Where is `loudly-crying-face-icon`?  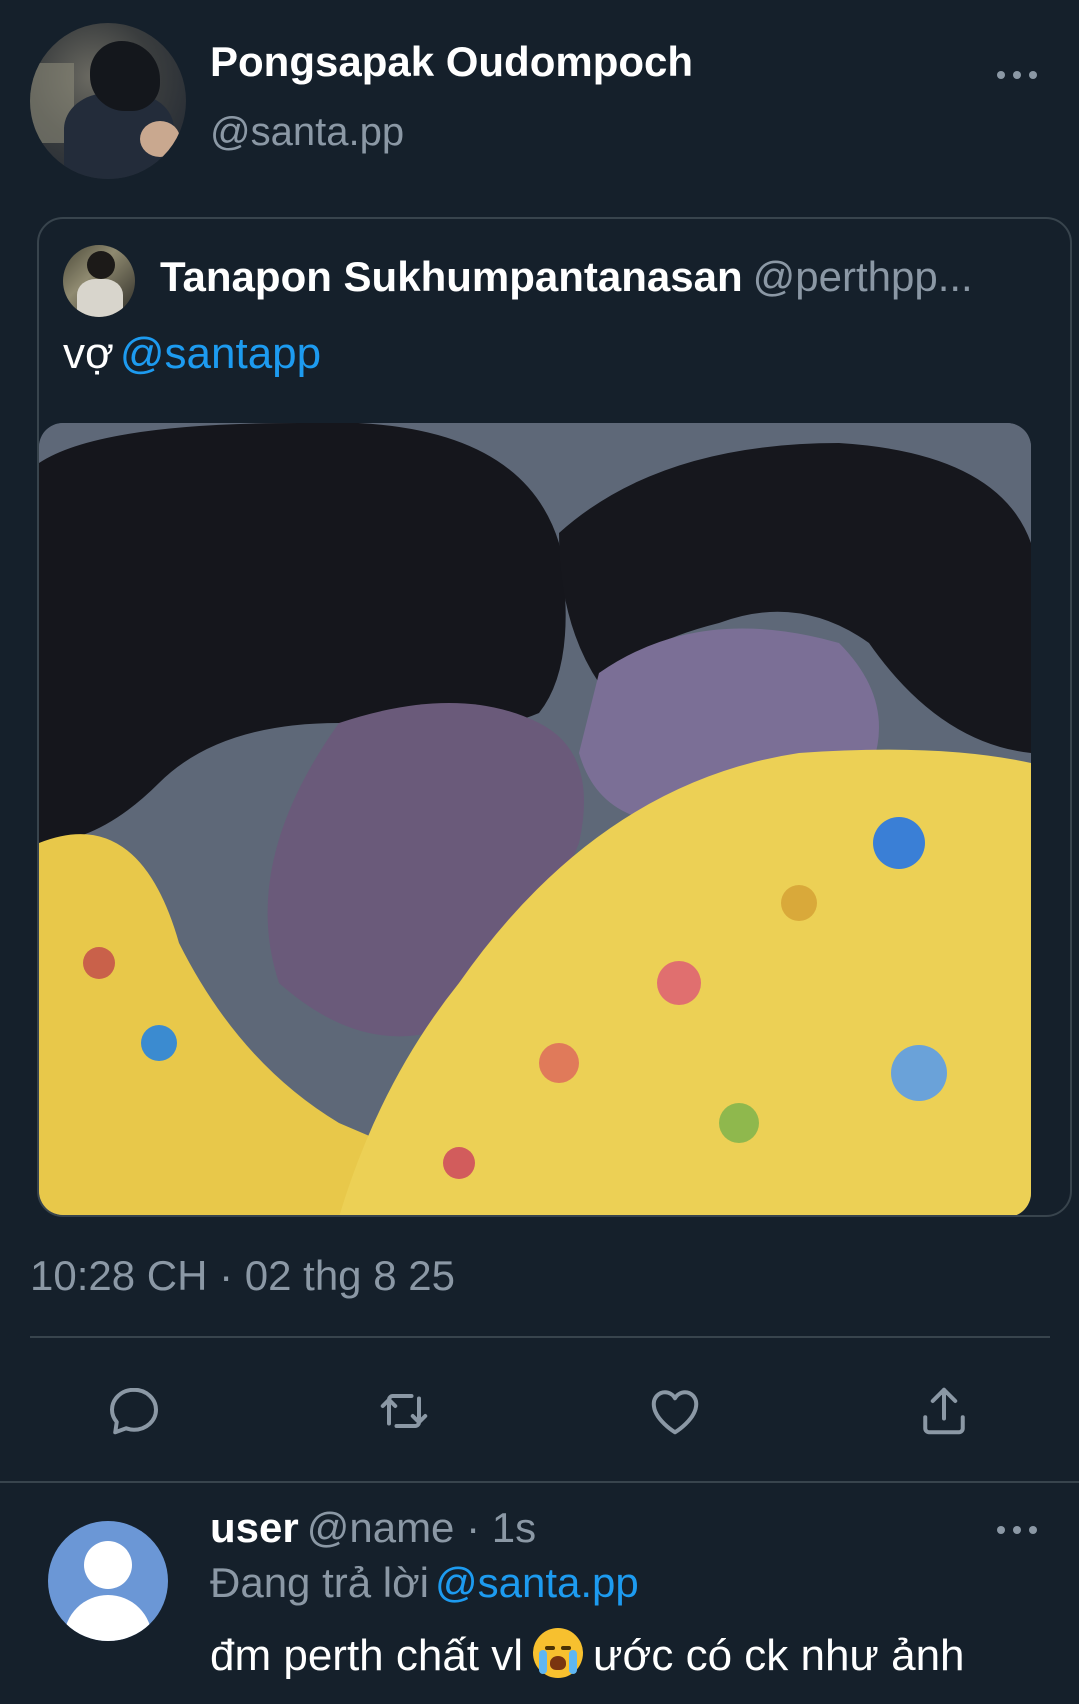
loudly-crying-face-icon is located at coordinates (558, 1653).